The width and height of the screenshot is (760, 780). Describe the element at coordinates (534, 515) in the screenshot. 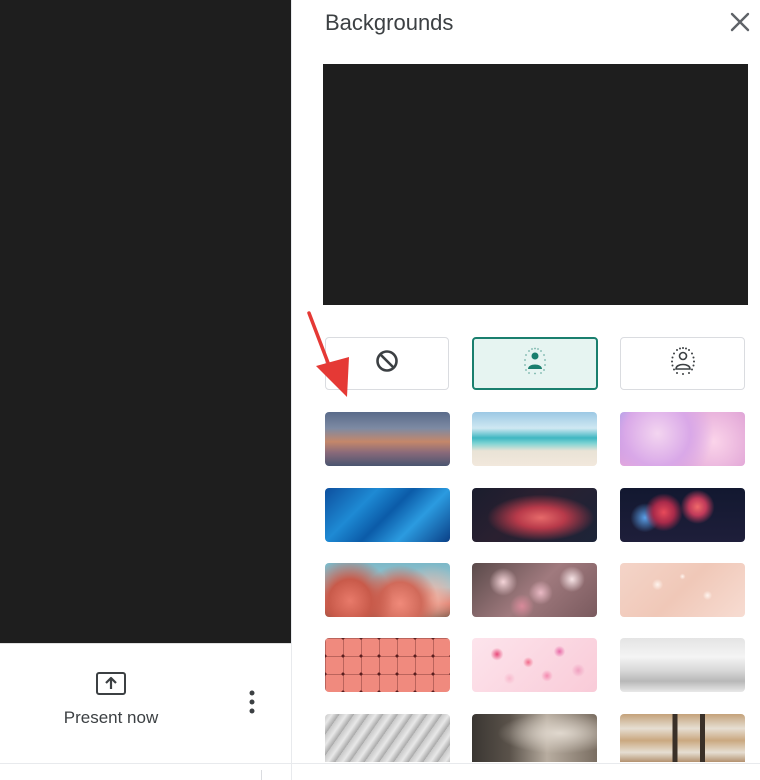

I see `background-red-nebula` at that location.